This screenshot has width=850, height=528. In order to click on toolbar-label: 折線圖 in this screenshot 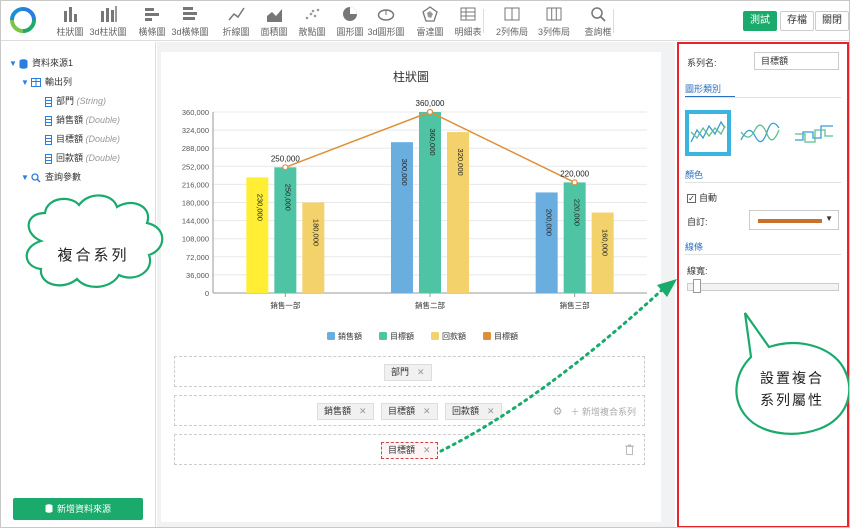, I will do `click(236, 32)`.